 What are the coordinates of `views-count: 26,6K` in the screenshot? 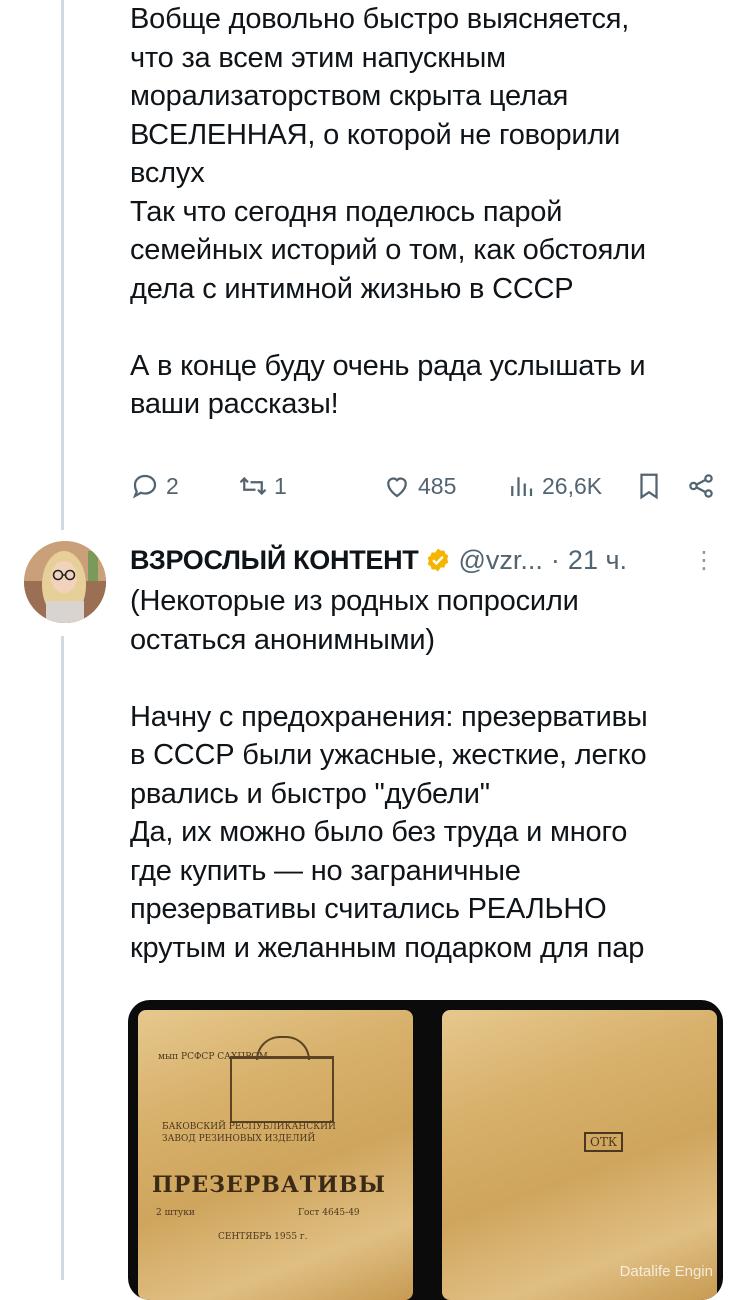 It's located at (572, 485).